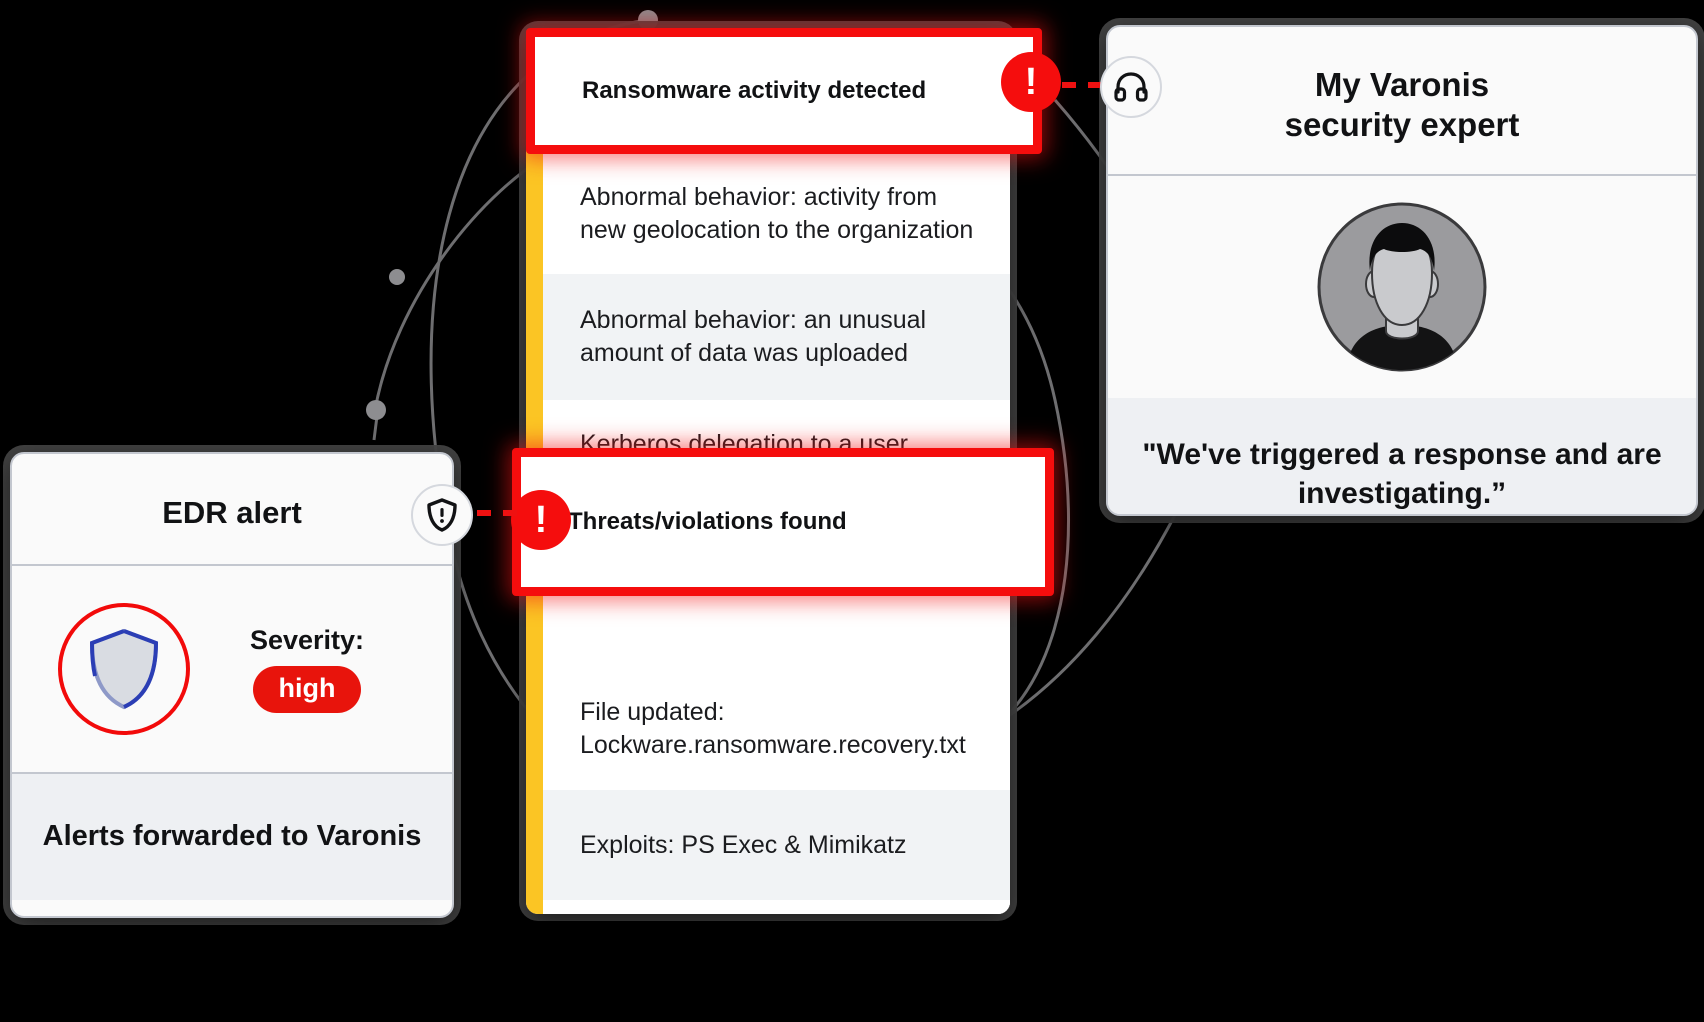 The height and width of the screenshot is (1022, 1704). What do you see at coordinates (754, 90) in the screenshot?
I see `ransomware-alert-text: Ransomware activity detected` at bounding box center [754, 90].